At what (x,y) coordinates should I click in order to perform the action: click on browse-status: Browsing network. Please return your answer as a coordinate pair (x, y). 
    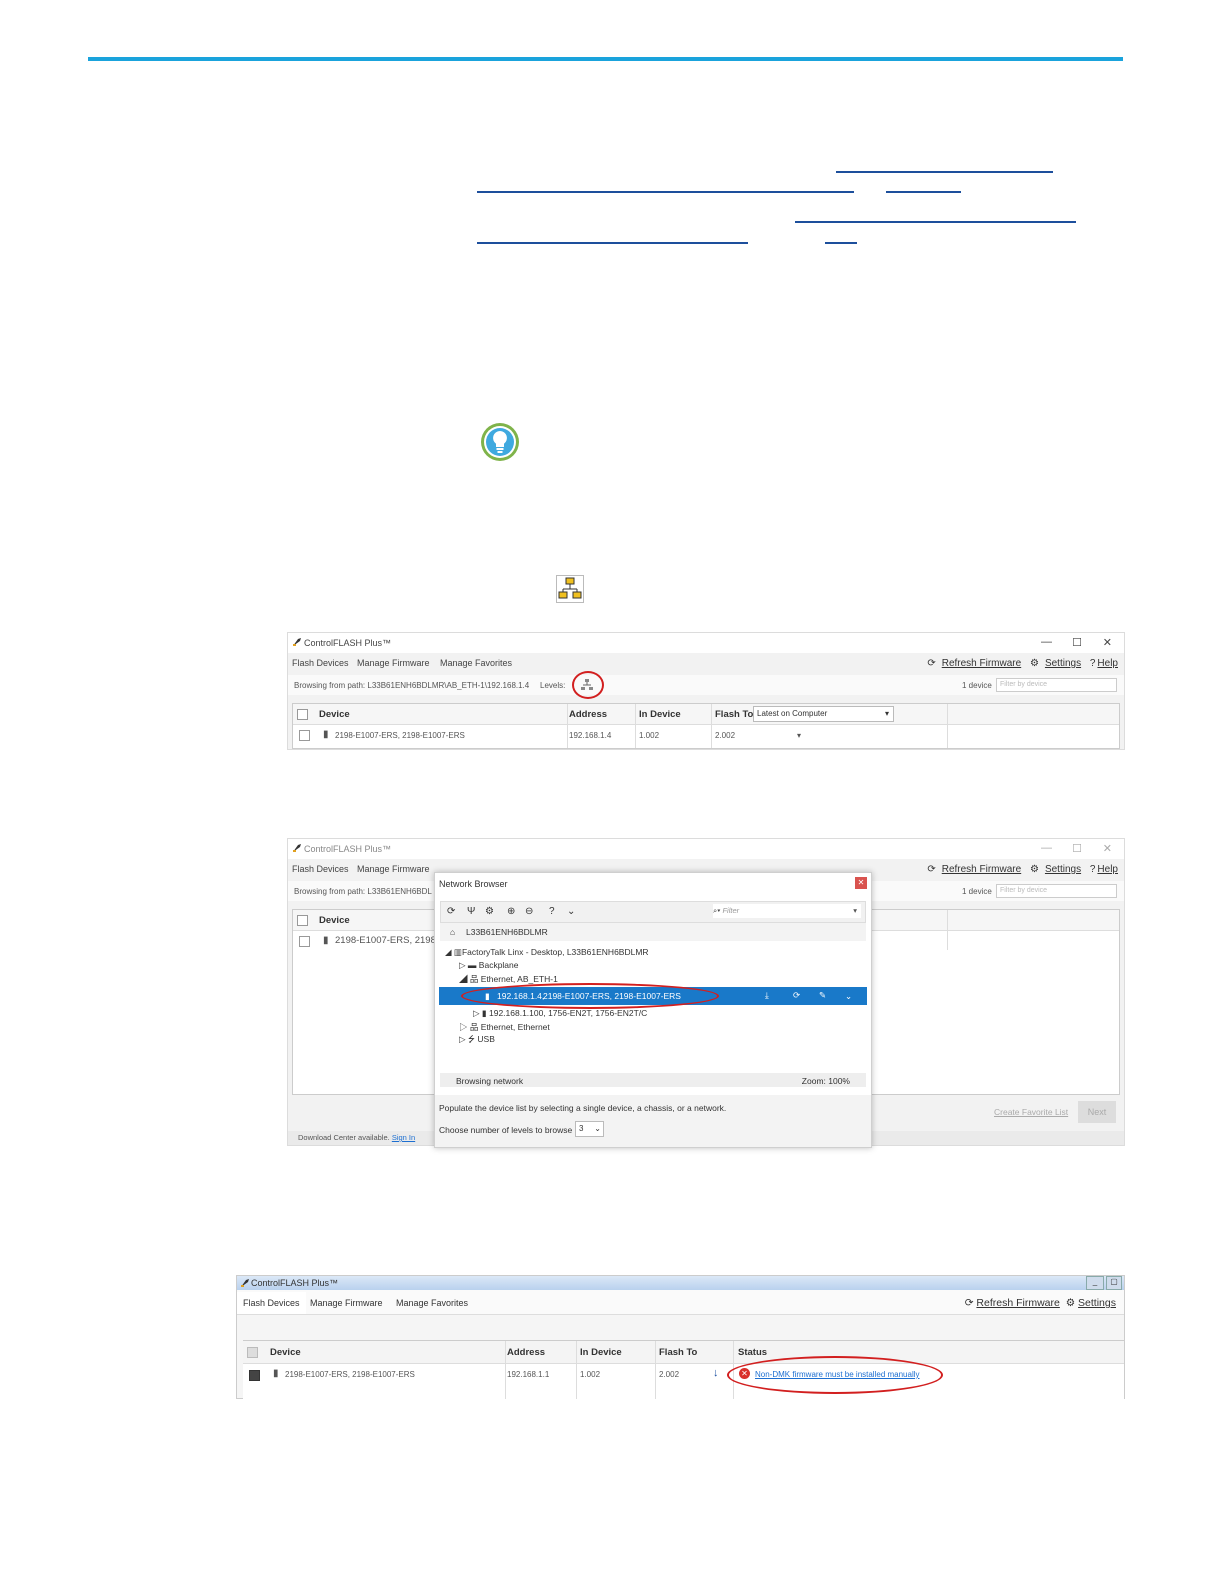
    Looking at the image, I should click on (490, 1081).